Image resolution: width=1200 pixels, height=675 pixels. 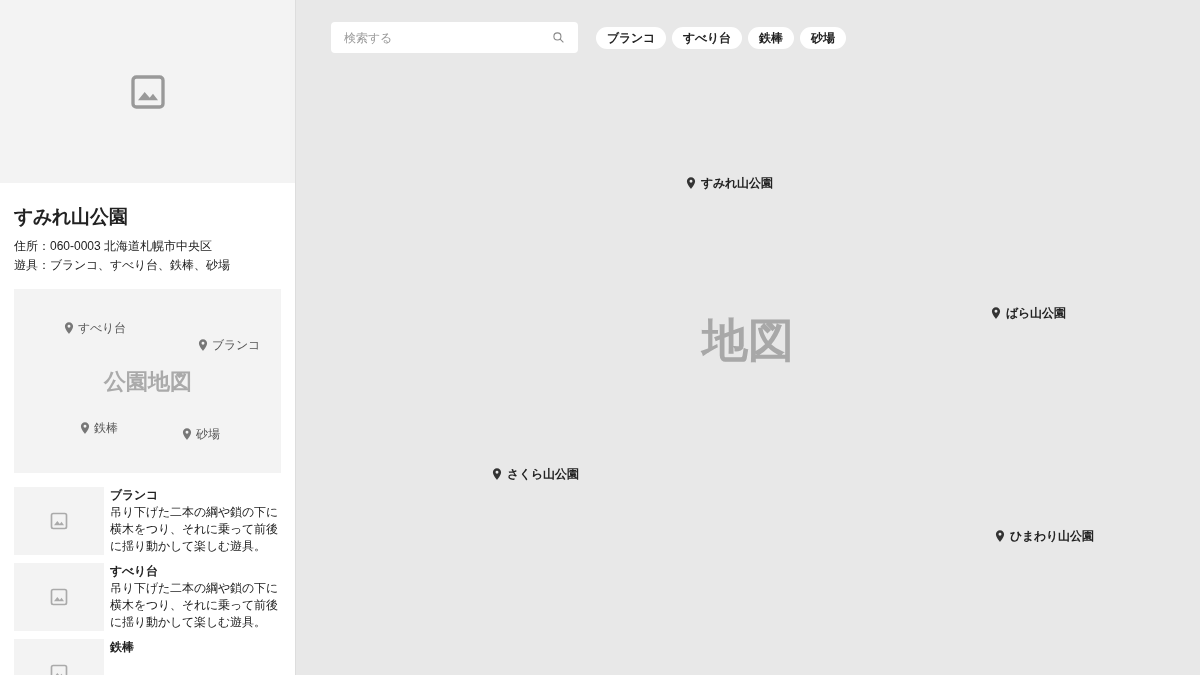 I want to click on pin-label: ブランコ, so click(x=236, y=345).